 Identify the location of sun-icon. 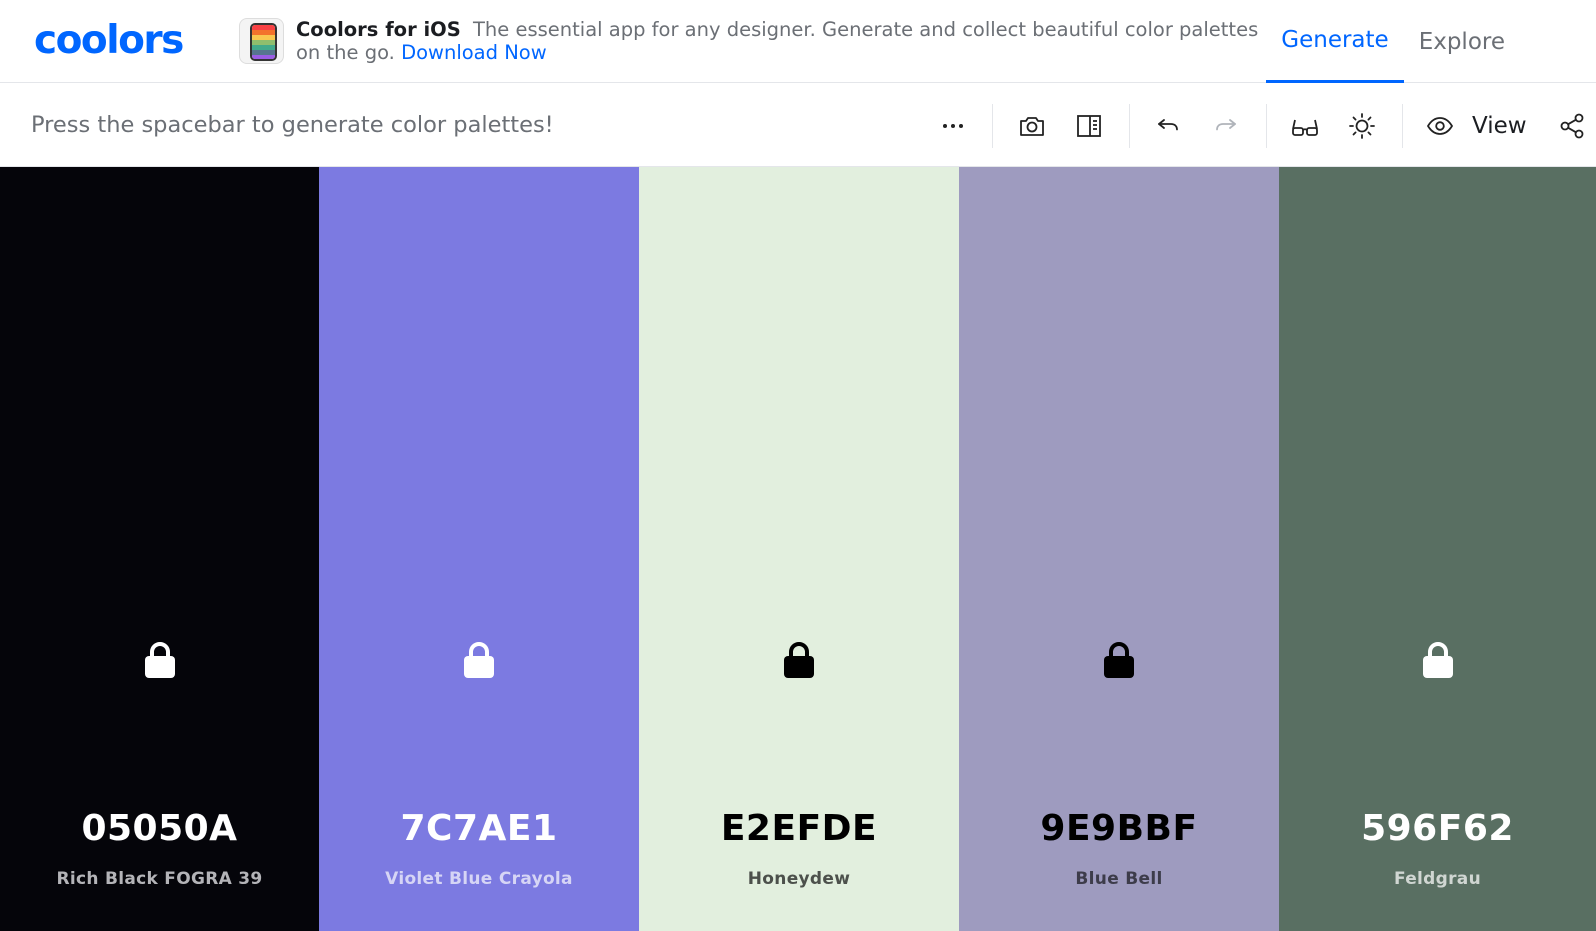
(1362, 126).